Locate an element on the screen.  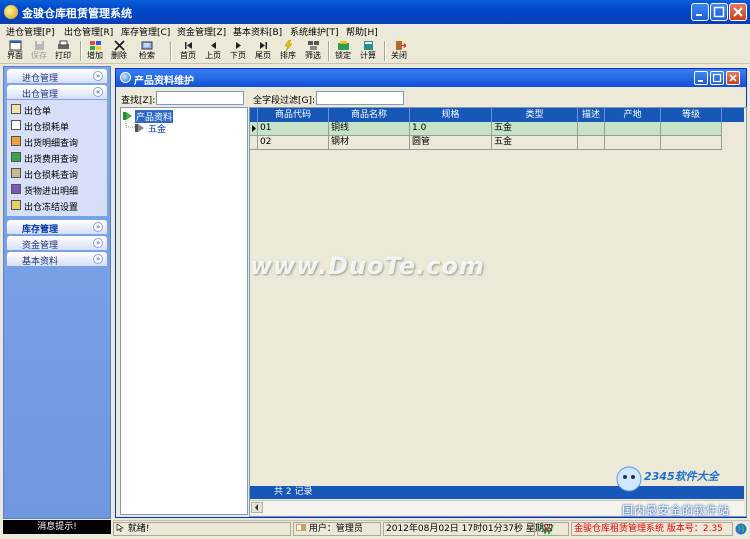
settings-icon is located at coordinates (16, 205).